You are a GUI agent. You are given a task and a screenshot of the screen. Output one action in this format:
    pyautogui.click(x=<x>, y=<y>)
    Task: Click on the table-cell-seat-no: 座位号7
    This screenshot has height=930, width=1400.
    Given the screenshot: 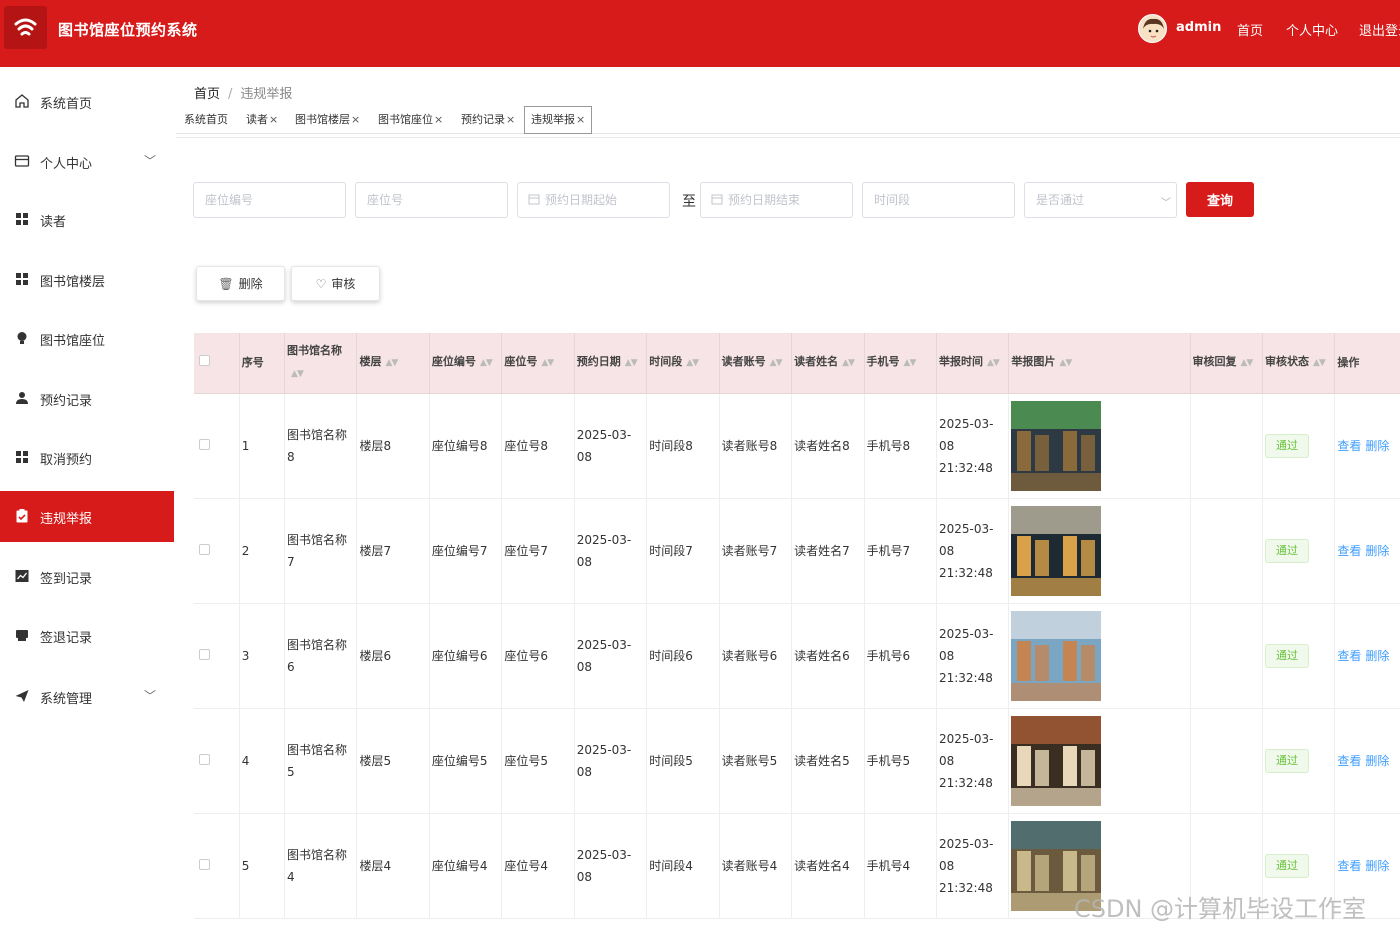 What is the action you would take?
    pyautogui.click(x=538, y=551)
    